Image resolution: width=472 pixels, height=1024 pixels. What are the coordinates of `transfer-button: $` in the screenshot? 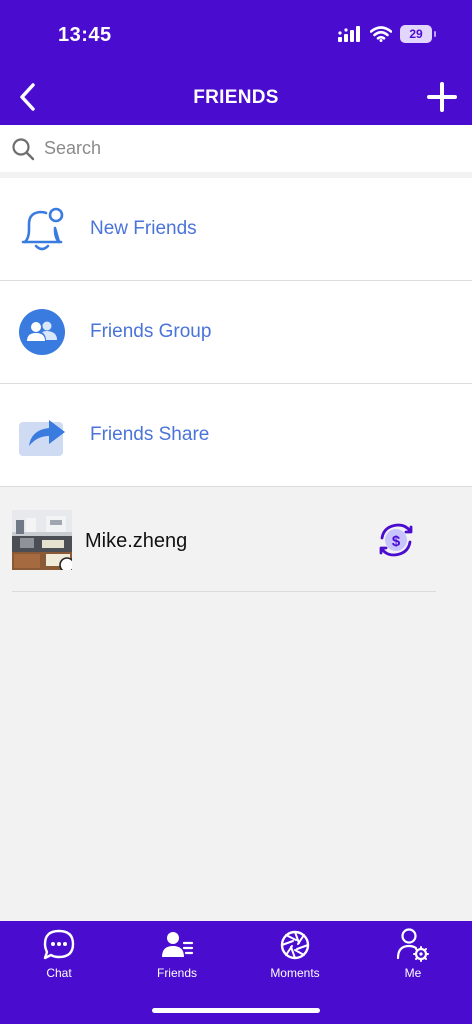 It's located at (396, 540).